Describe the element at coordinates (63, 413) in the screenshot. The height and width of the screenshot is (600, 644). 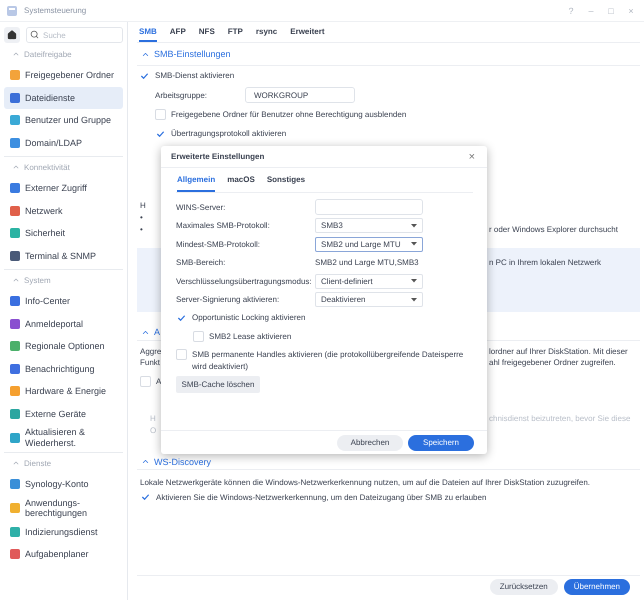
I see `sidebar-item: Externe Geräte` at that location.